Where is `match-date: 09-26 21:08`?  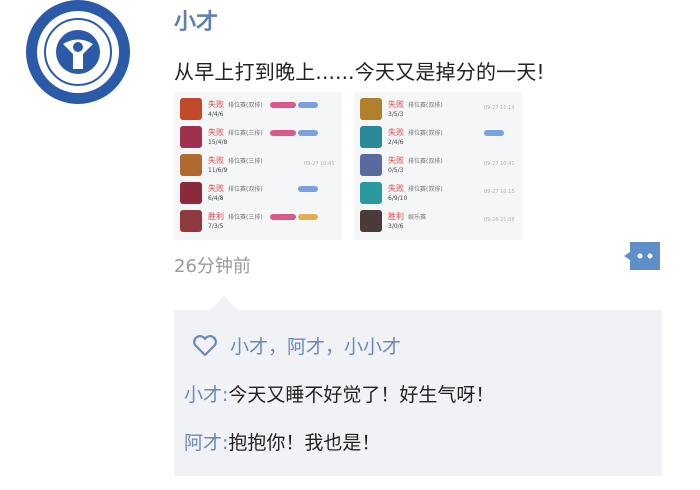 match-date: 09-26 21:08 is located at coordinates (499, 220).